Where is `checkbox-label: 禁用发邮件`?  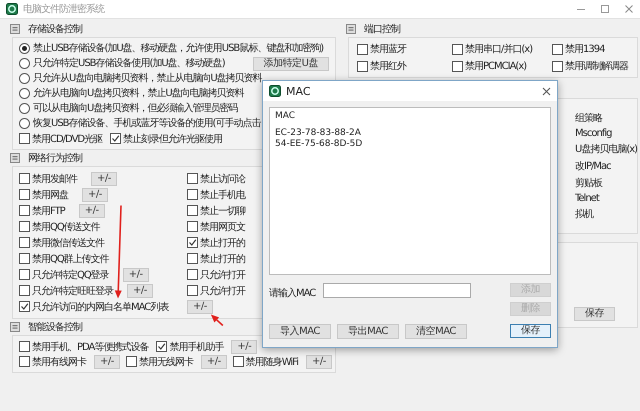 checkbox-label: 禁用发邮件 is located at coordinates (54, 179).